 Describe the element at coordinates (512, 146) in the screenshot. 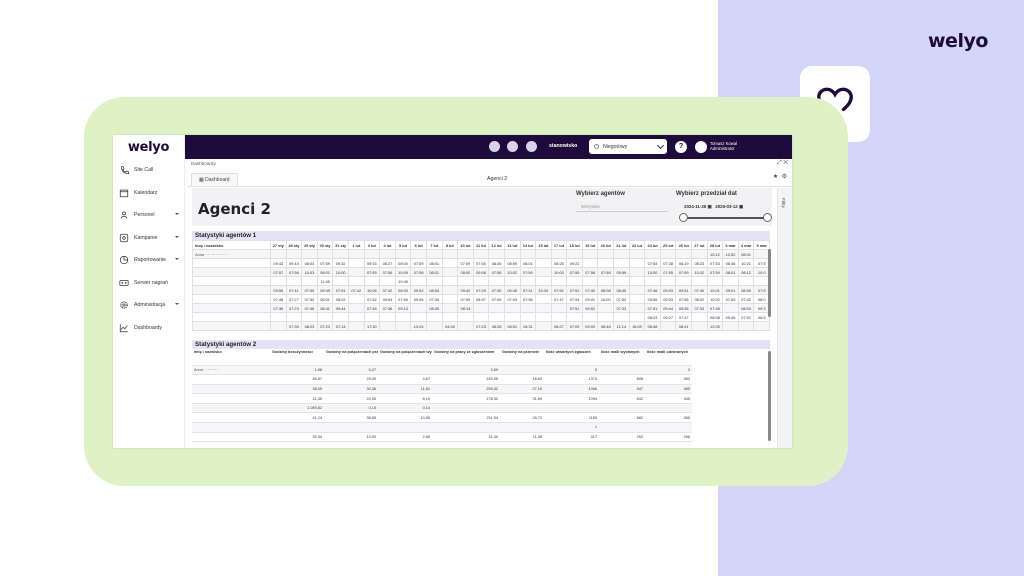

I see `group-icon` at that location.